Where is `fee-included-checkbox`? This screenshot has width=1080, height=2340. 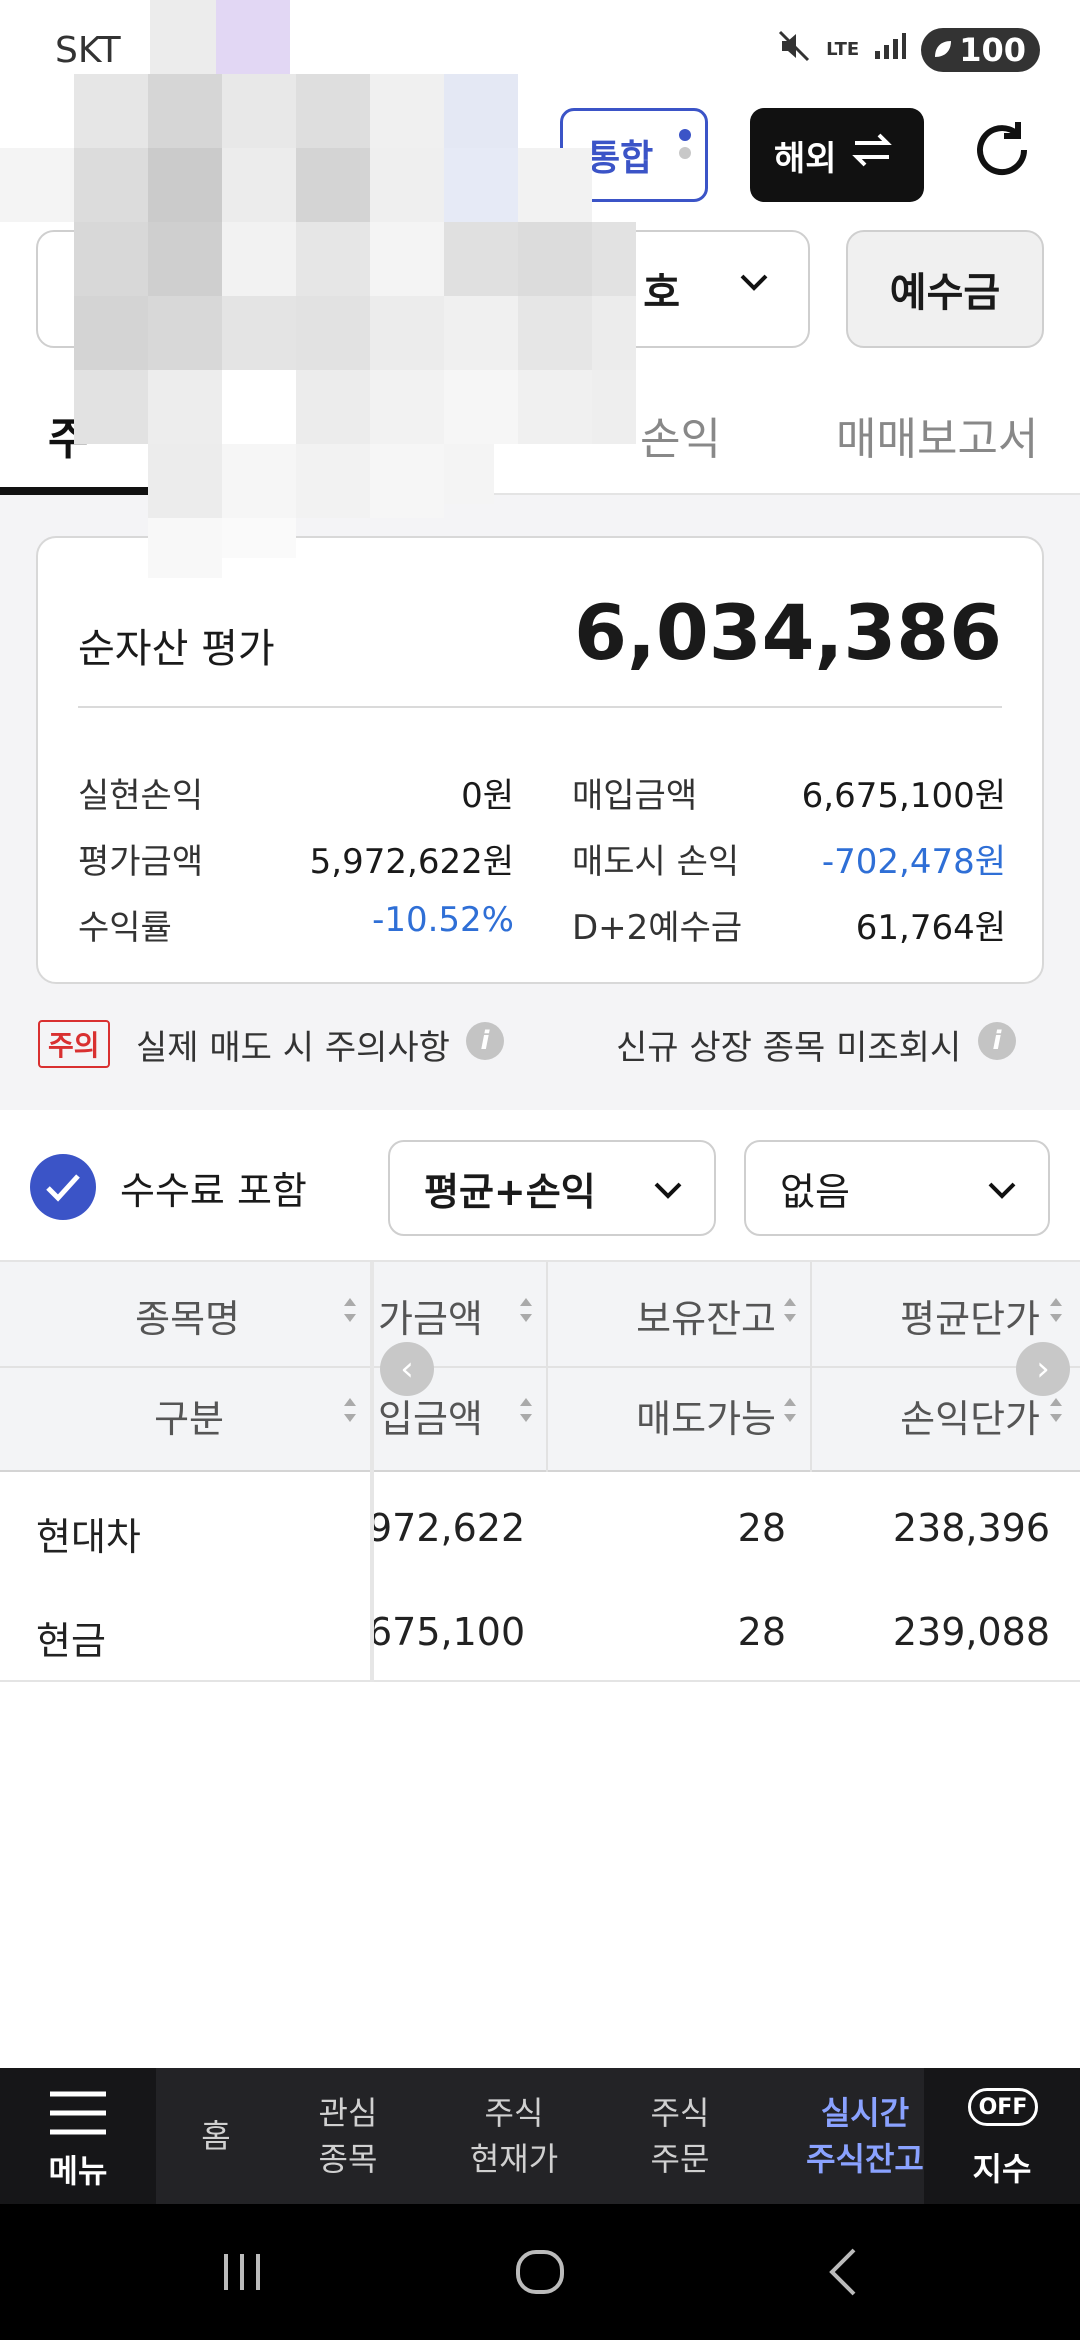 fee-included-checkbox is located at coordinates (63, 1187).